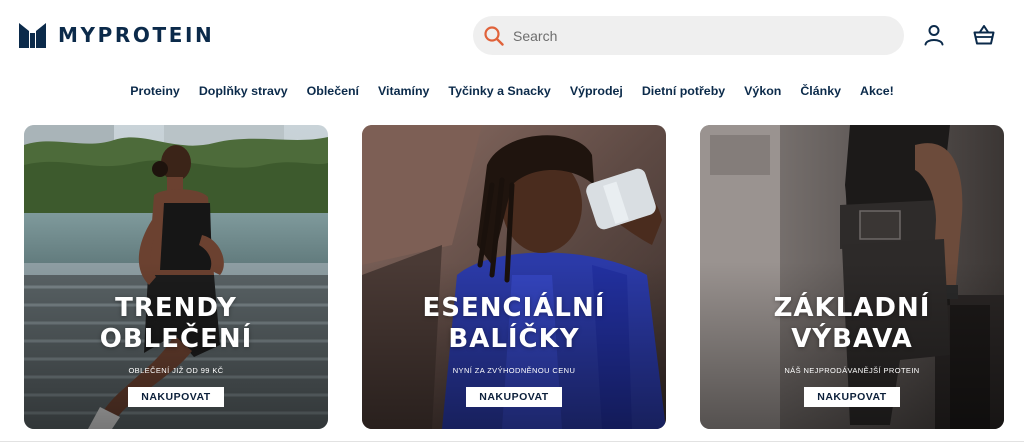 Image resolution: width=1024 pixels, height=444 pixels. Describe the element at coordinates (176, 370) in the screenshot. I see `promo-subtitle: OBLEČENÍ JIŽ OD 99 KČ` at that location.